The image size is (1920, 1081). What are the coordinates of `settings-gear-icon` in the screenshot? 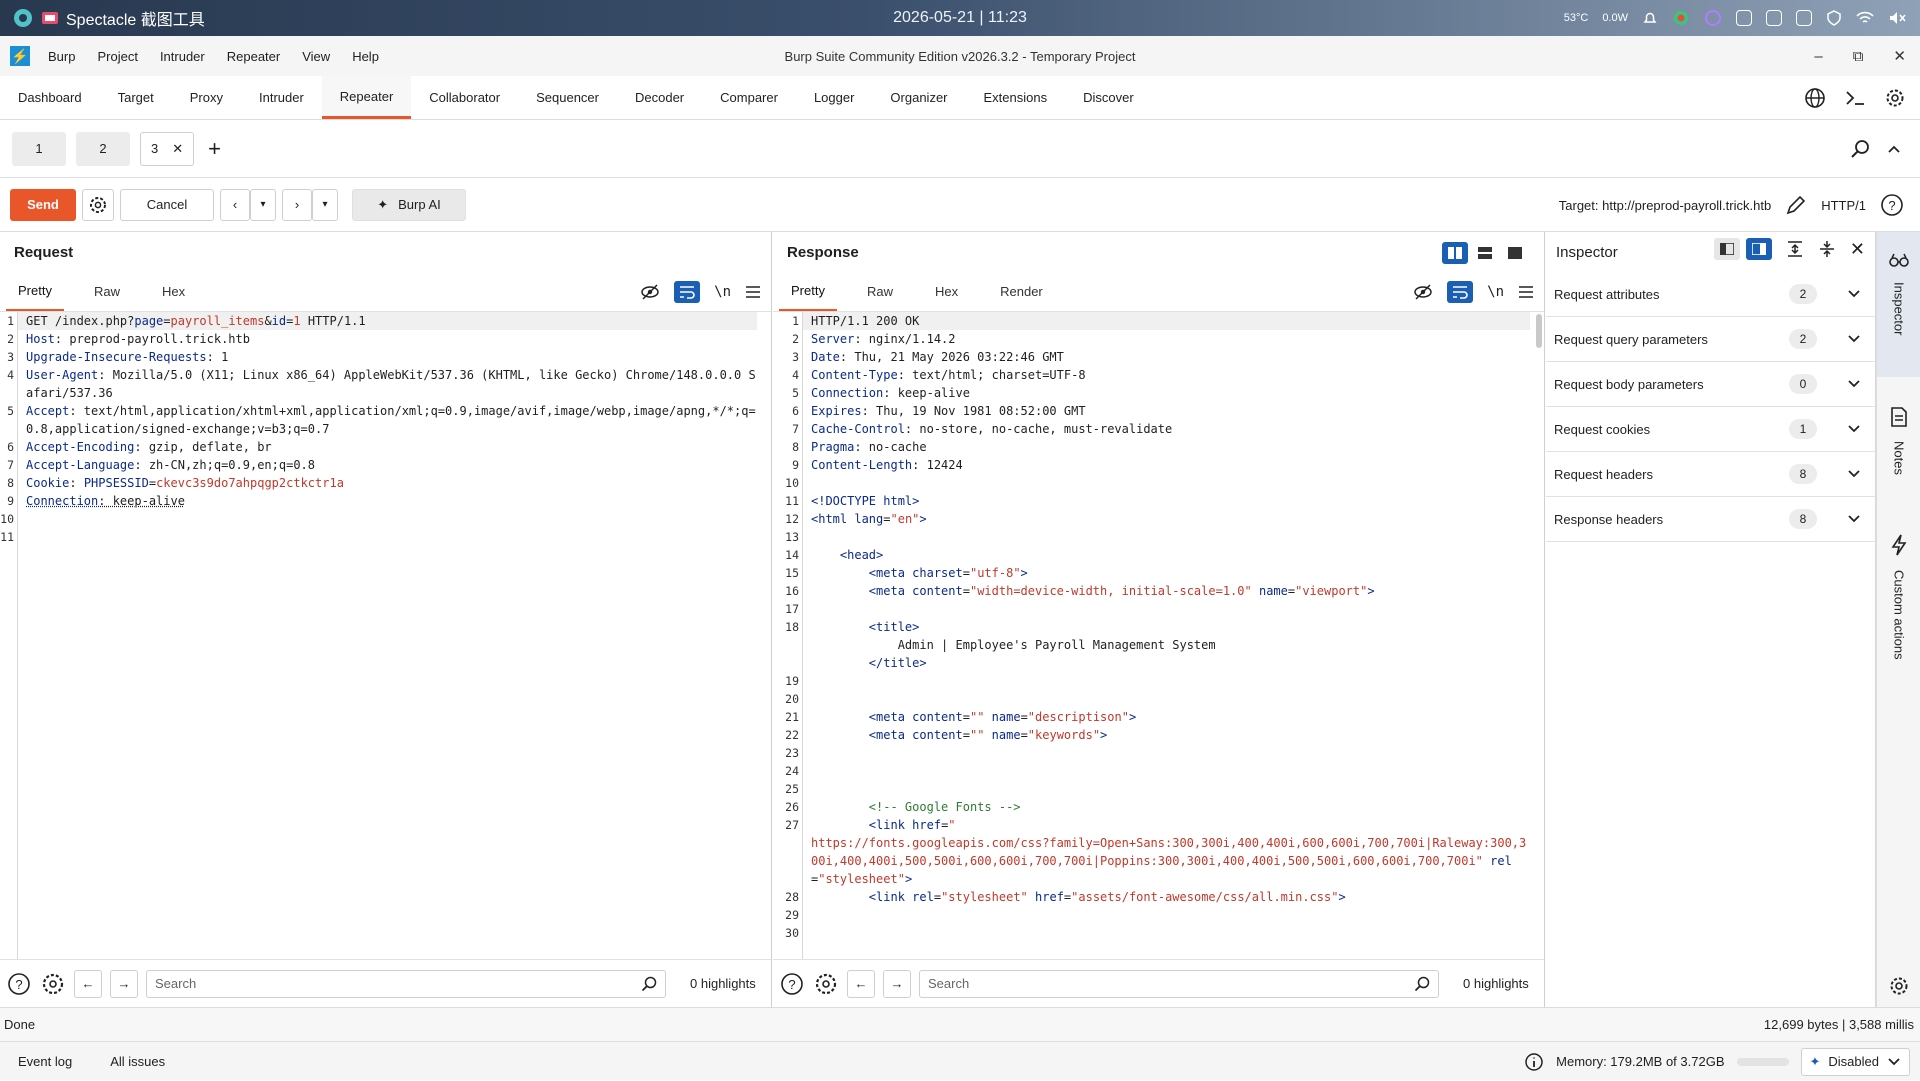 It's located at (1895, 98).